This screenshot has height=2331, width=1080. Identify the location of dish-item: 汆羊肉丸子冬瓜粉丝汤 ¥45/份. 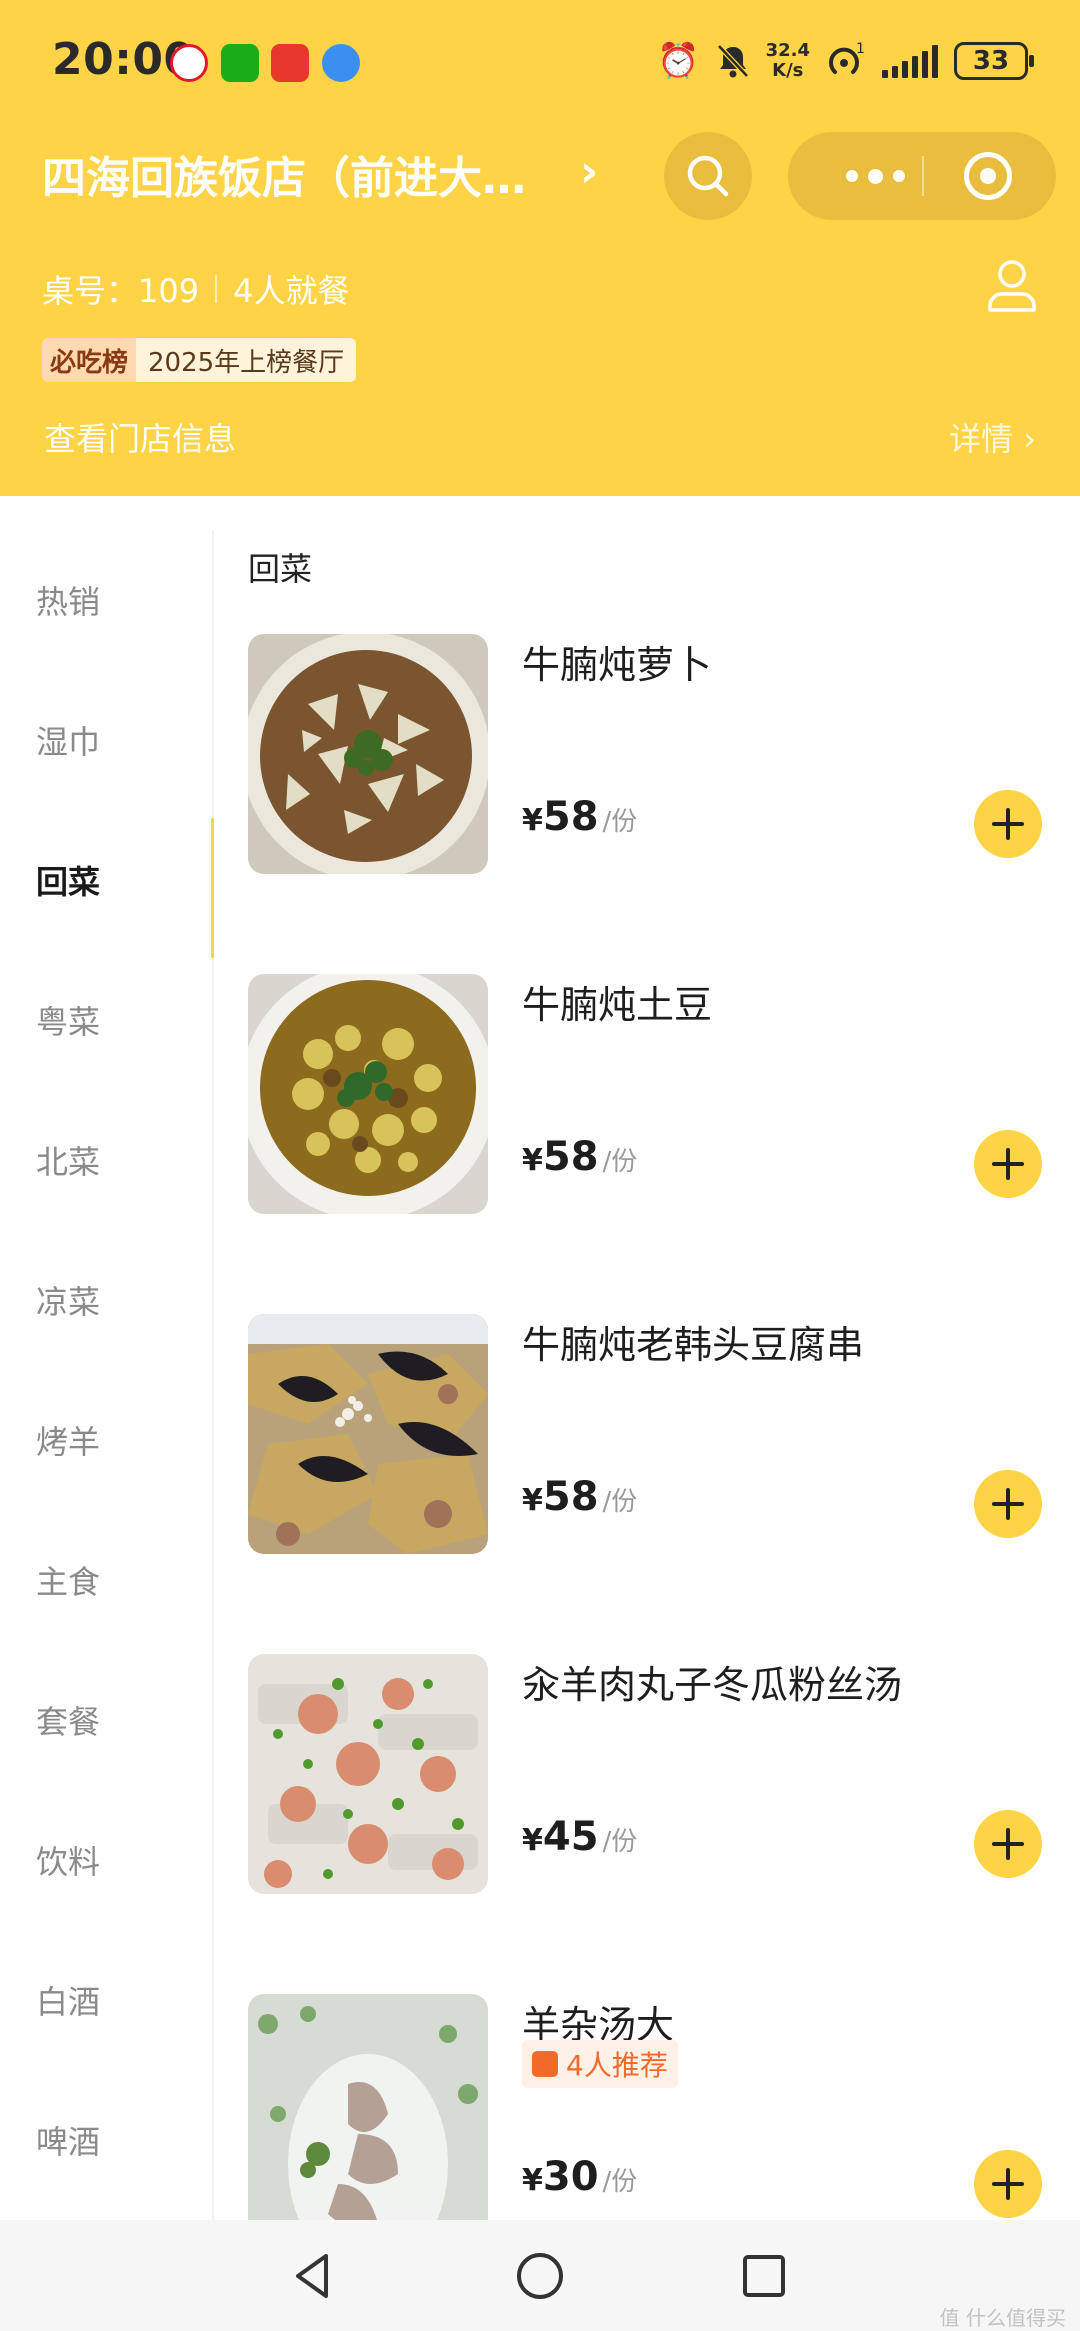
(653, 1774).